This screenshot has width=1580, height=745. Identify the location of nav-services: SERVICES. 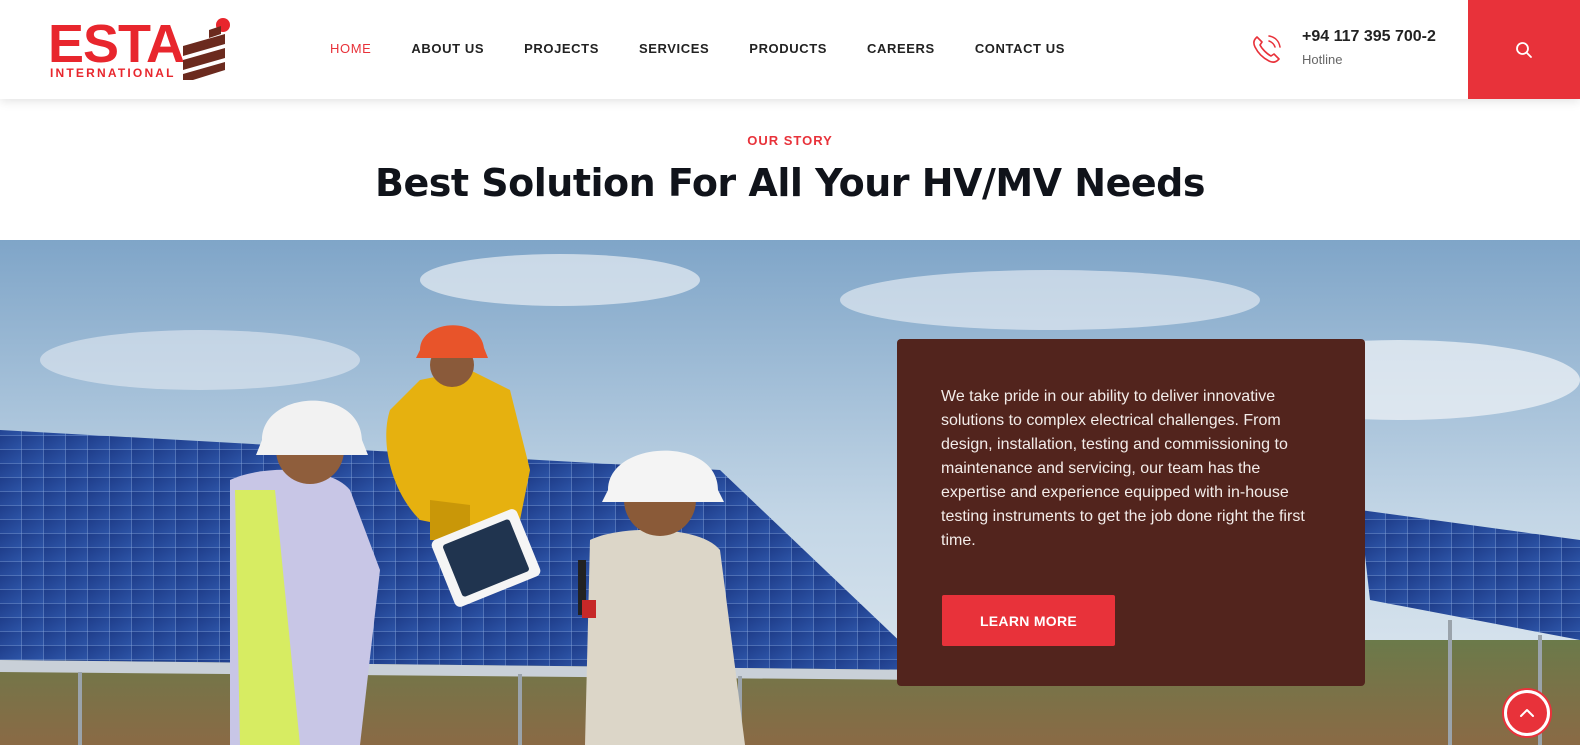
(674, 48).